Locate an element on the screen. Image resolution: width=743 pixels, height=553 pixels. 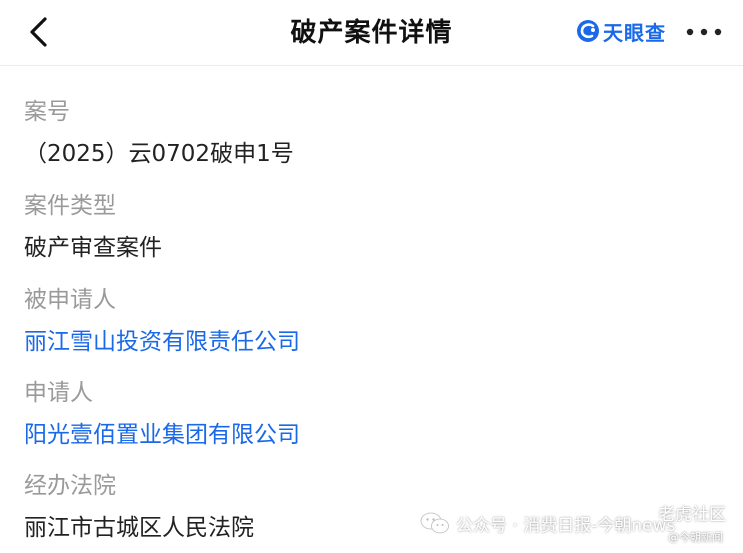
brand-logo: 天眼查 is located at coordinates (621, 31).